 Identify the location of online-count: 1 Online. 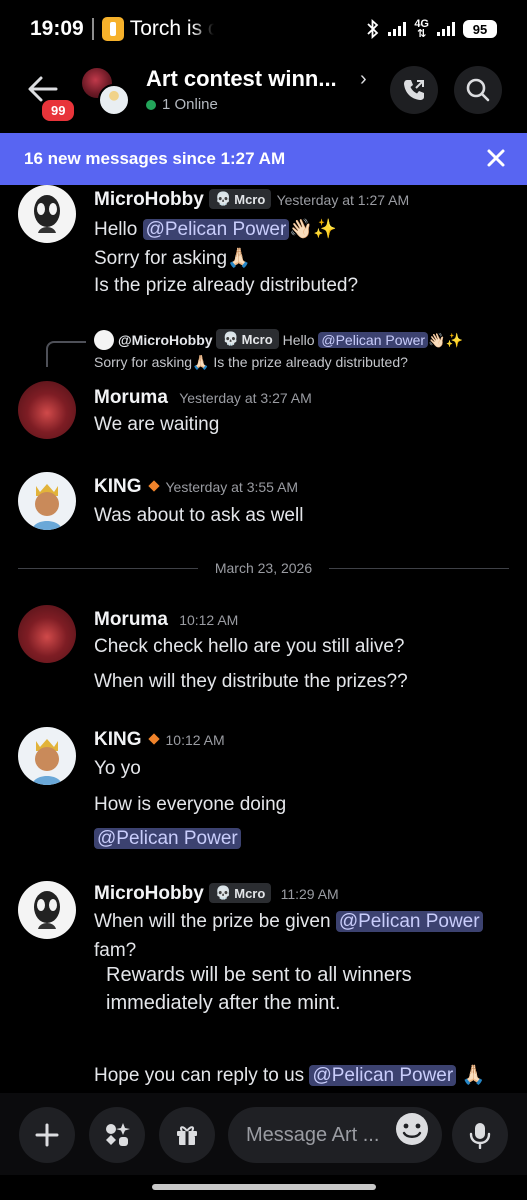
(190, 104).